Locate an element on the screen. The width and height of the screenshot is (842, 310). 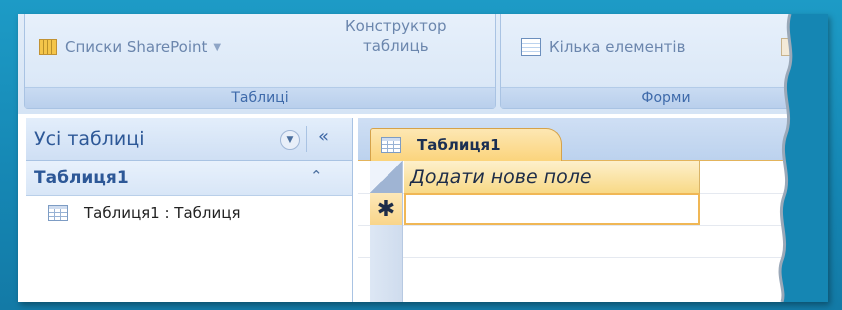
multiple-items-button: Кілька елементів is located at coordinates (603, 47).